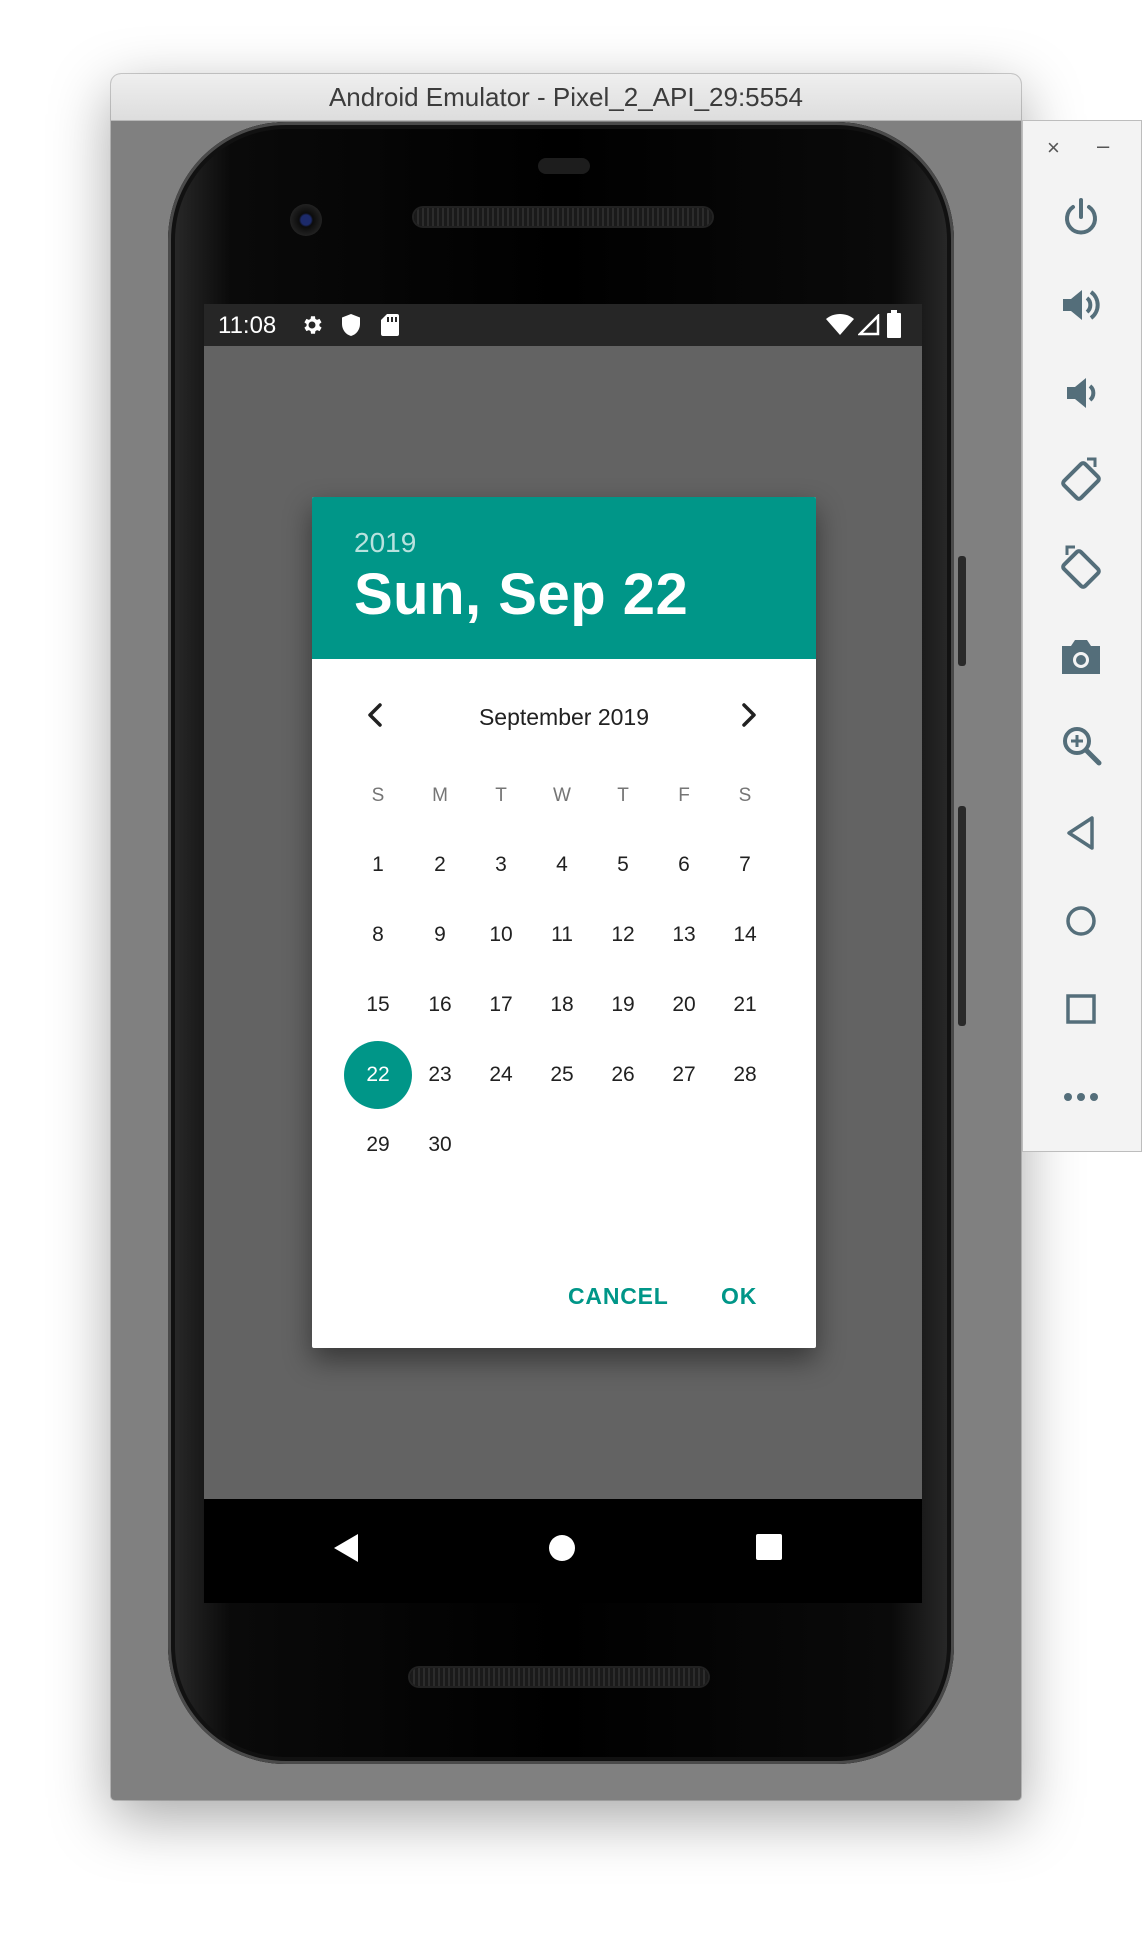 This screenshot has height=1948, width=1142. Describe the element at coordinates (562, 935) in the screenshot. I see `calendar-day: 11` at that location.